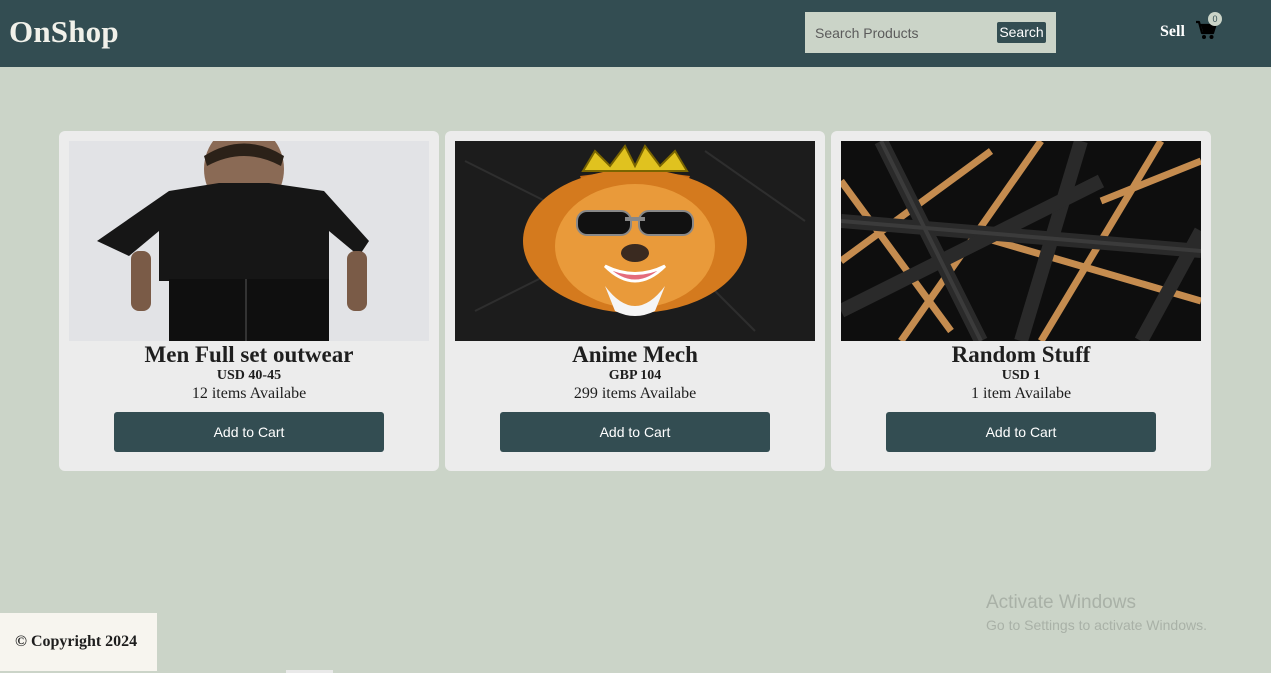 The width and height of the screenshot is (1271, 673). Describe the element at coordinates (1215, 19) in the screenshot. I see `cart-count-badge: 0` at that location.